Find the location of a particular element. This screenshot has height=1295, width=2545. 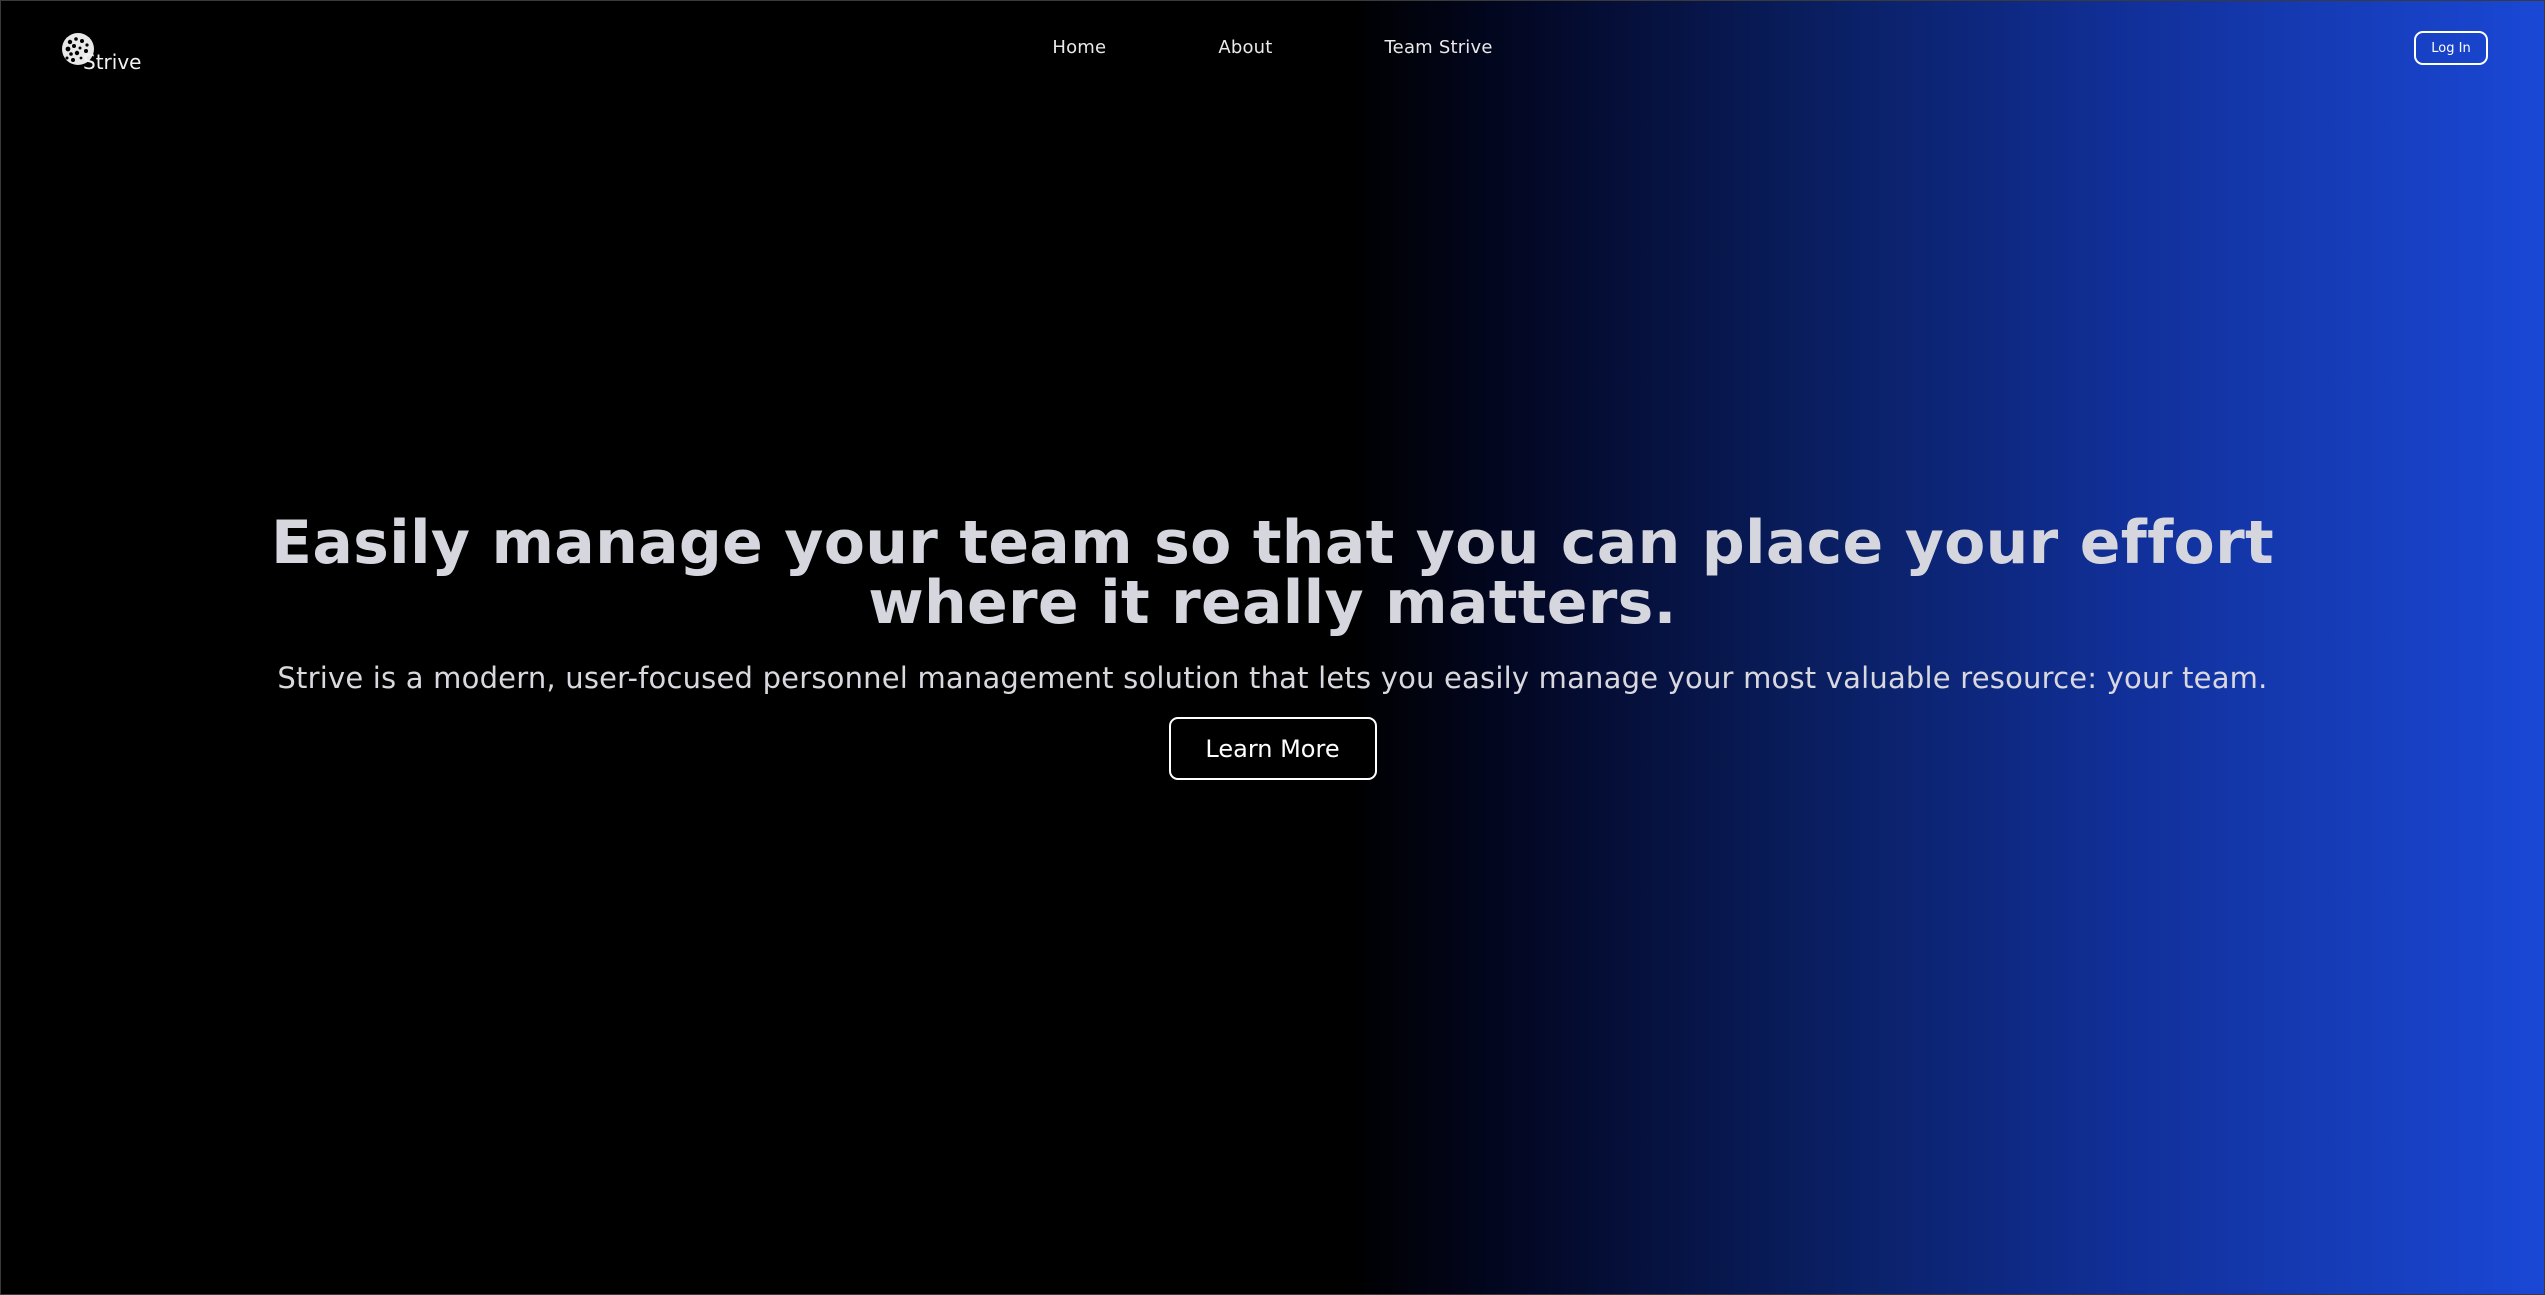

logo: Strive is located at coordinates (101, 52).